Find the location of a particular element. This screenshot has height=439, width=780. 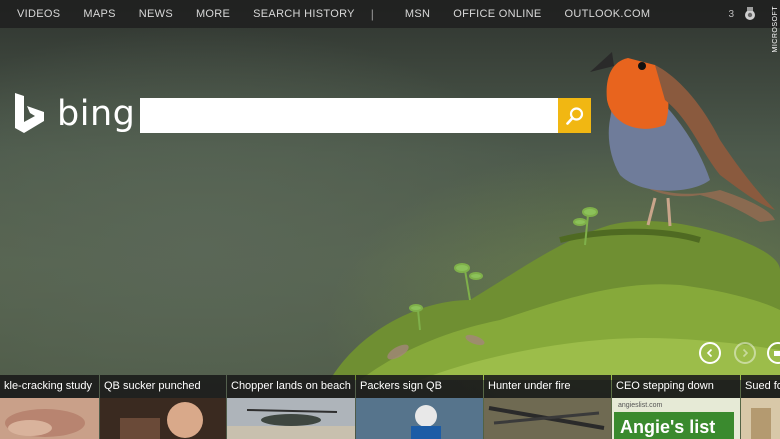

news-label: QB sucker punched is located at coordinates (163, 386).